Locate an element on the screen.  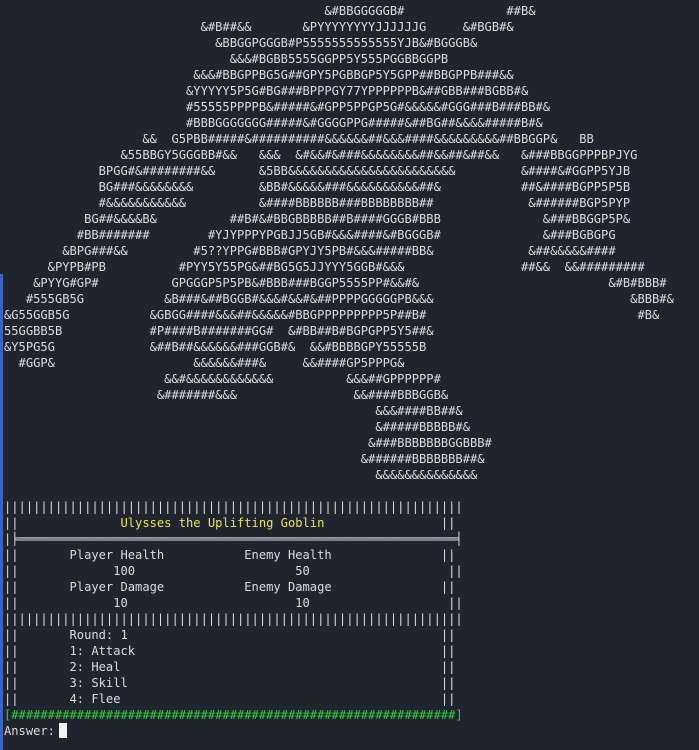
title-row: || Ulysses the Uplifting Goblin || is located at coordinates (233, 523).